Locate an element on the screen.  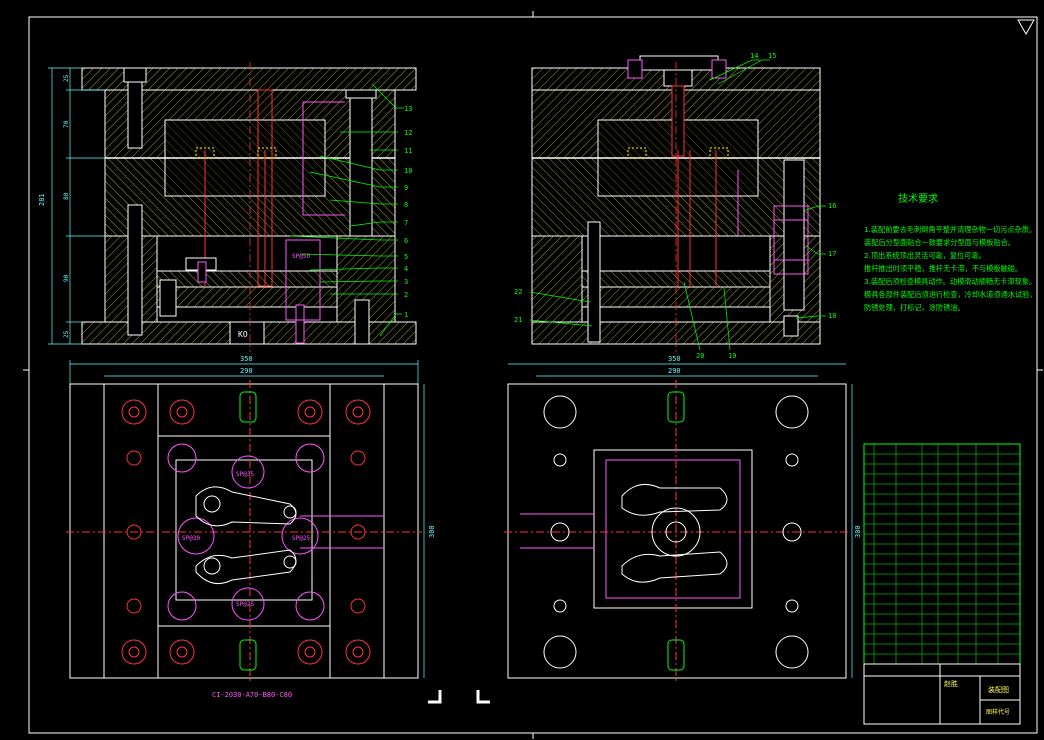
callout-label: 3 is located at coordinates (406, 282).